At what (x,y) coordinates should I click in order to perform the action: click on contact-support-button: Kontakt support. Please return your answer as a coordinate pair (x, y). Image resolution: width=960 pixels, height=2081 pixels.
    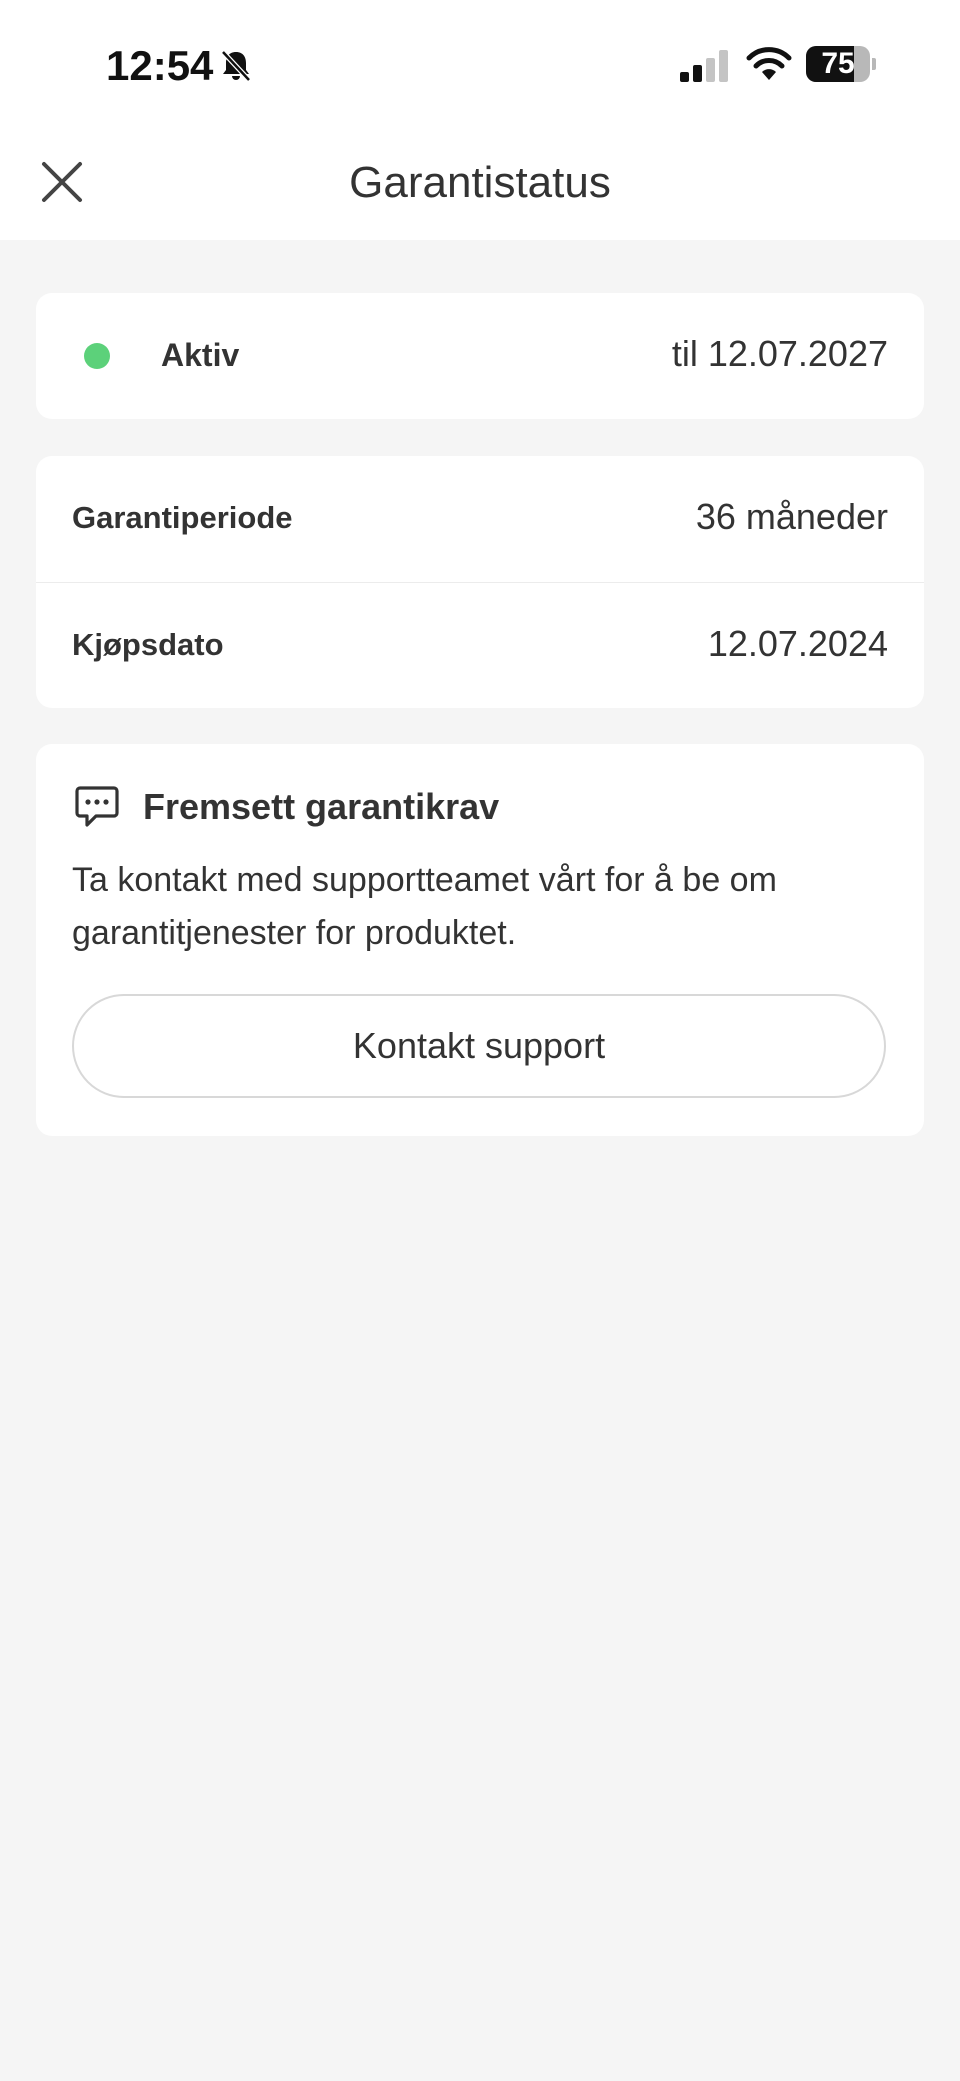
    Looking at the image, I should click on (479, 1046).